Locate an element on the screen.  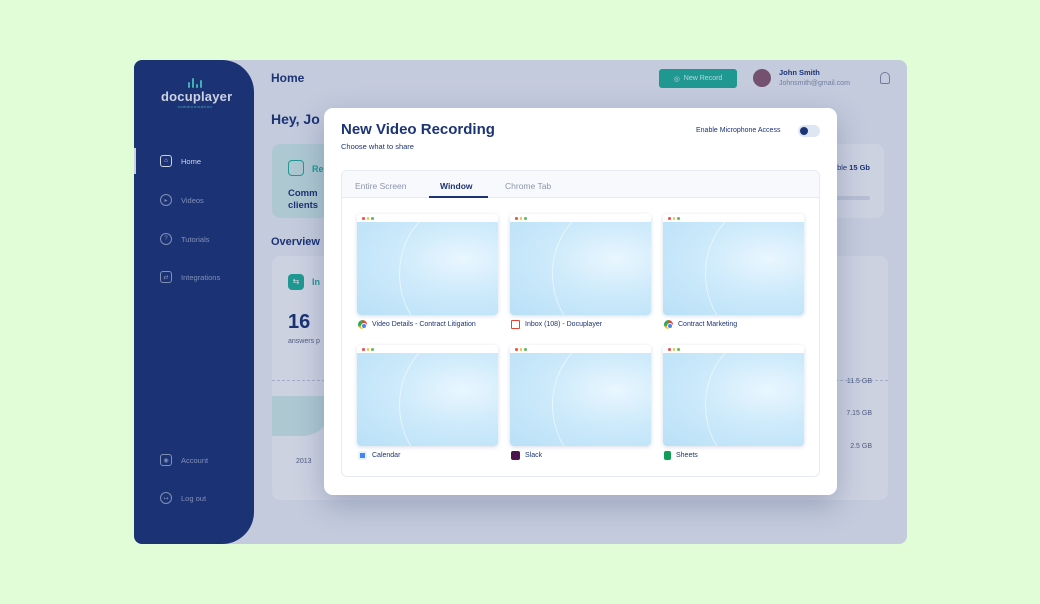
window-label: Sheets is located at coordinates (681, 455).